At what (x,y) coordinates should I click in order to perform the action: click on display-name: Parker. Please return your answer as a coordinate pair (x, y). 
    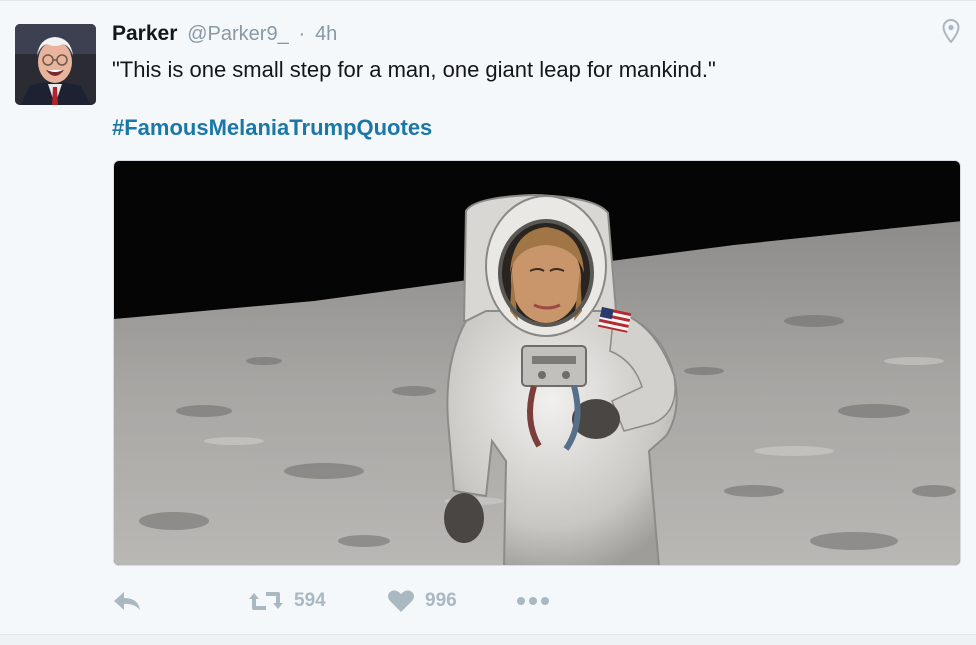
    Looking at the image, I should click on (144, 33).